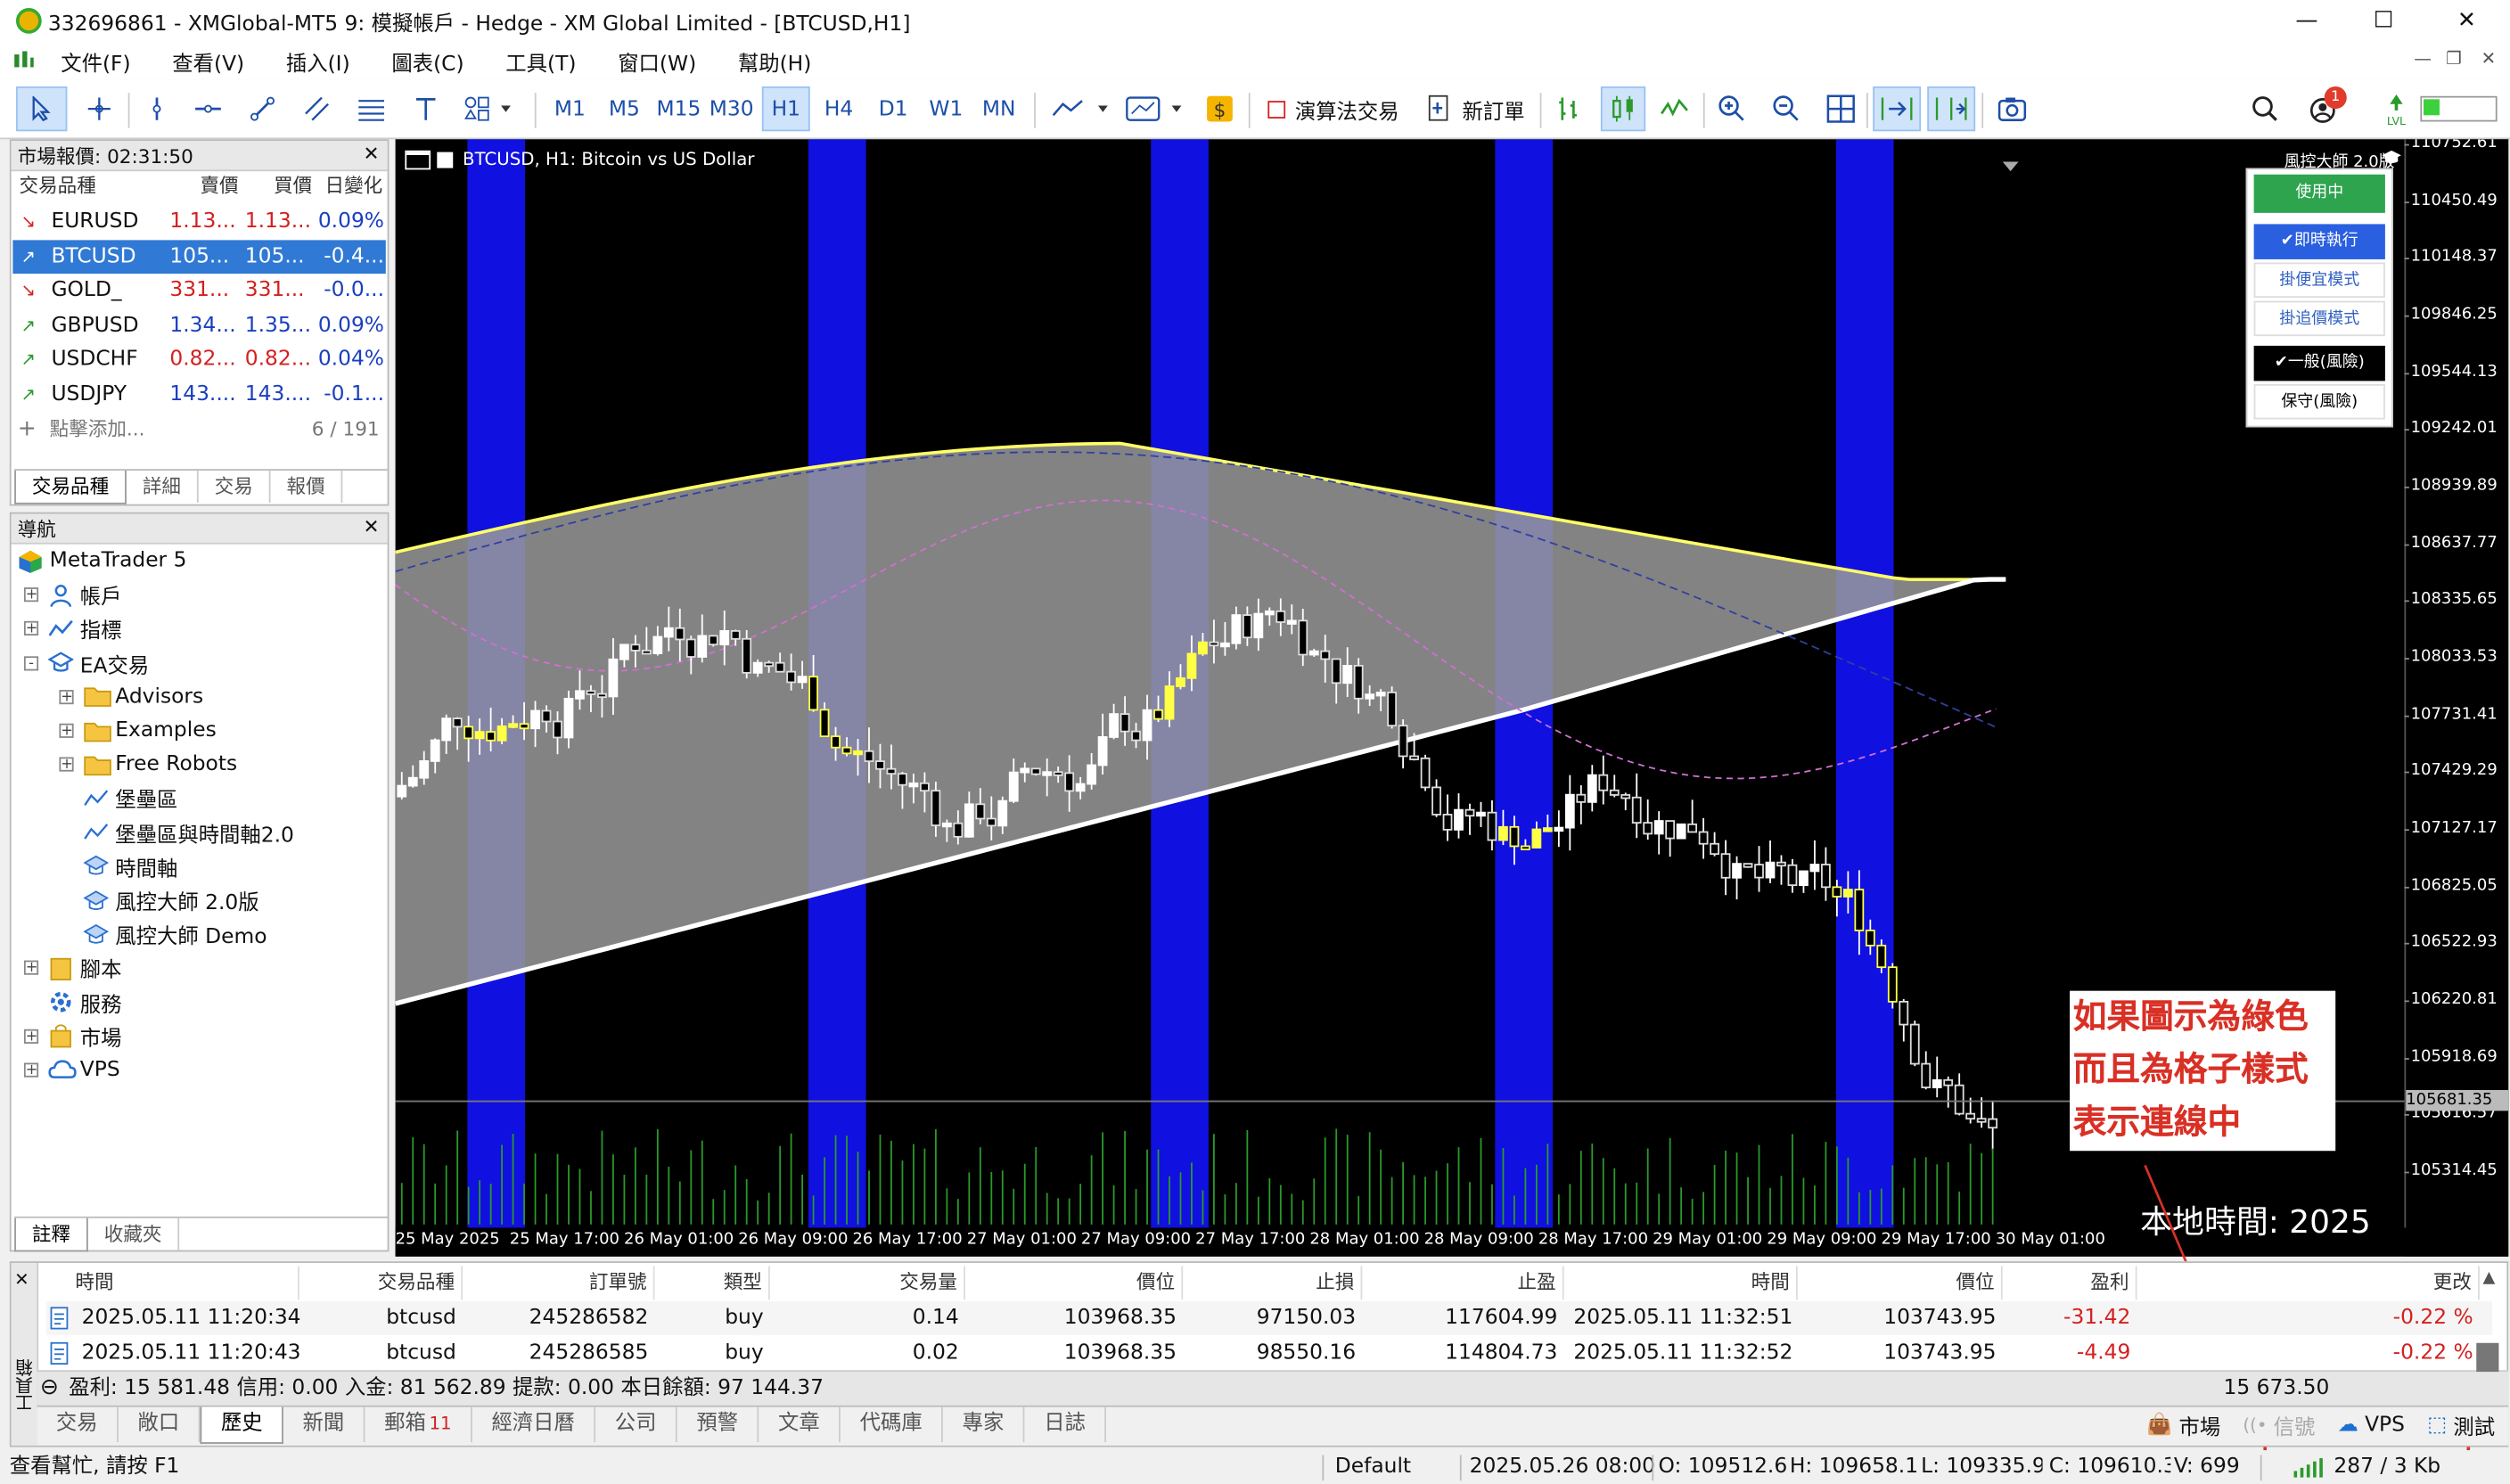 Image resolution: width=2510 pixels, height=1484 pixels. Describe the element at coordinates (208, 108) in the screenshot. I see `horizontal-line-icon` at that location.